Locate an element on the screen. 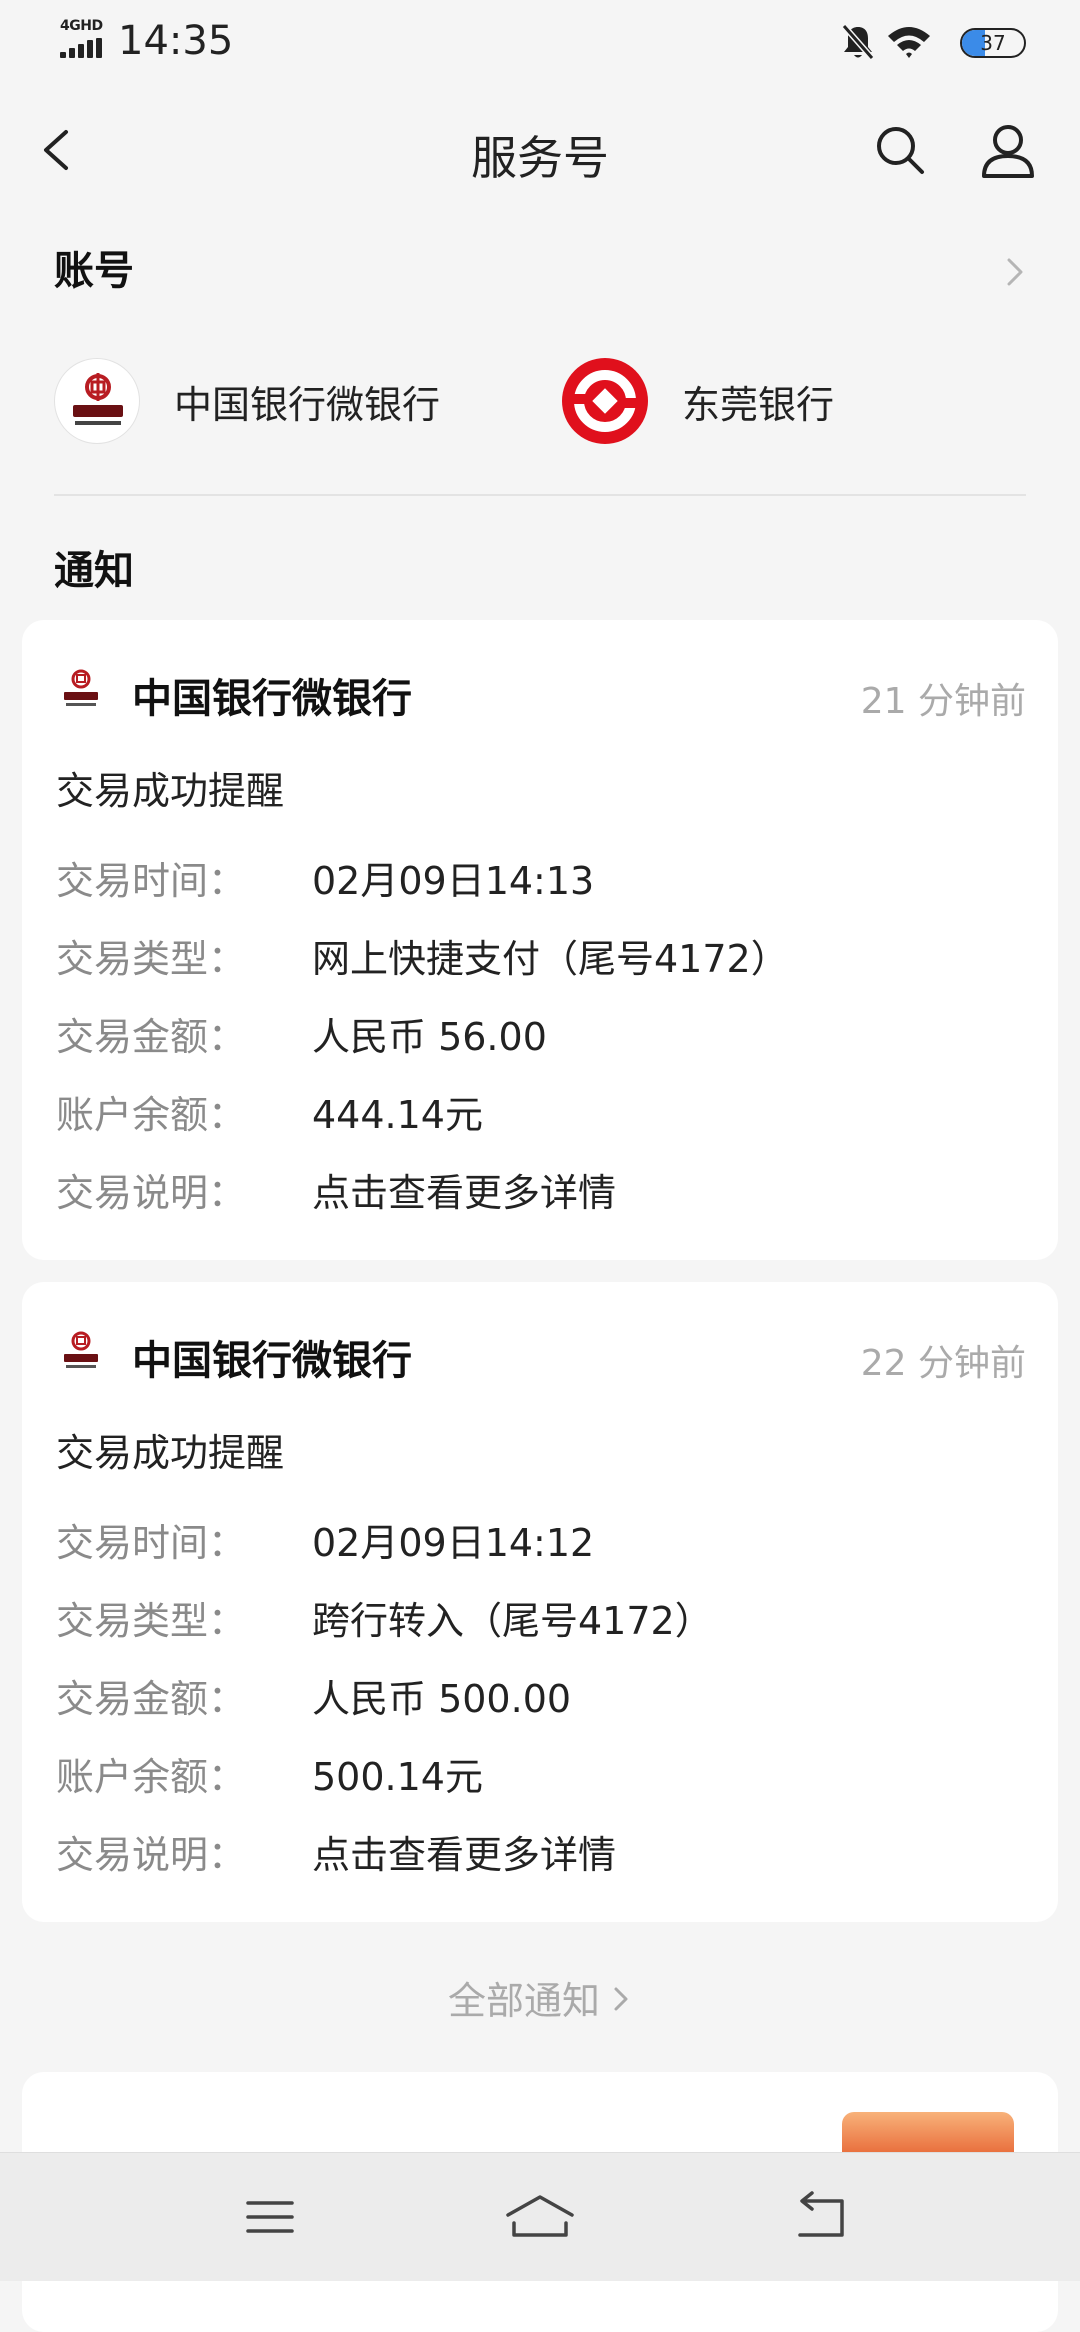 The image size is (1080, 2332). account-boc: 中国银行微银行 is located at coordinates (247, 401).